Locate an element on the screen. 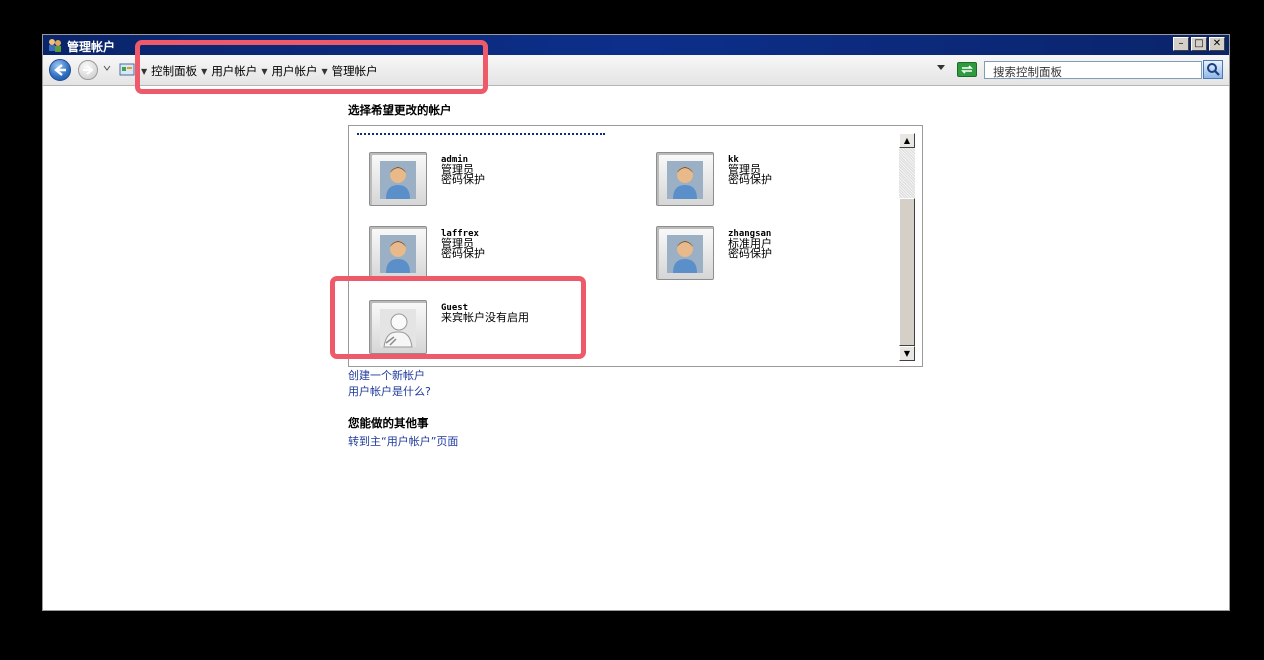 The height and width of the screenshot is (660, 1264). history-dropdown-icon is located at coordinates (107, 68).